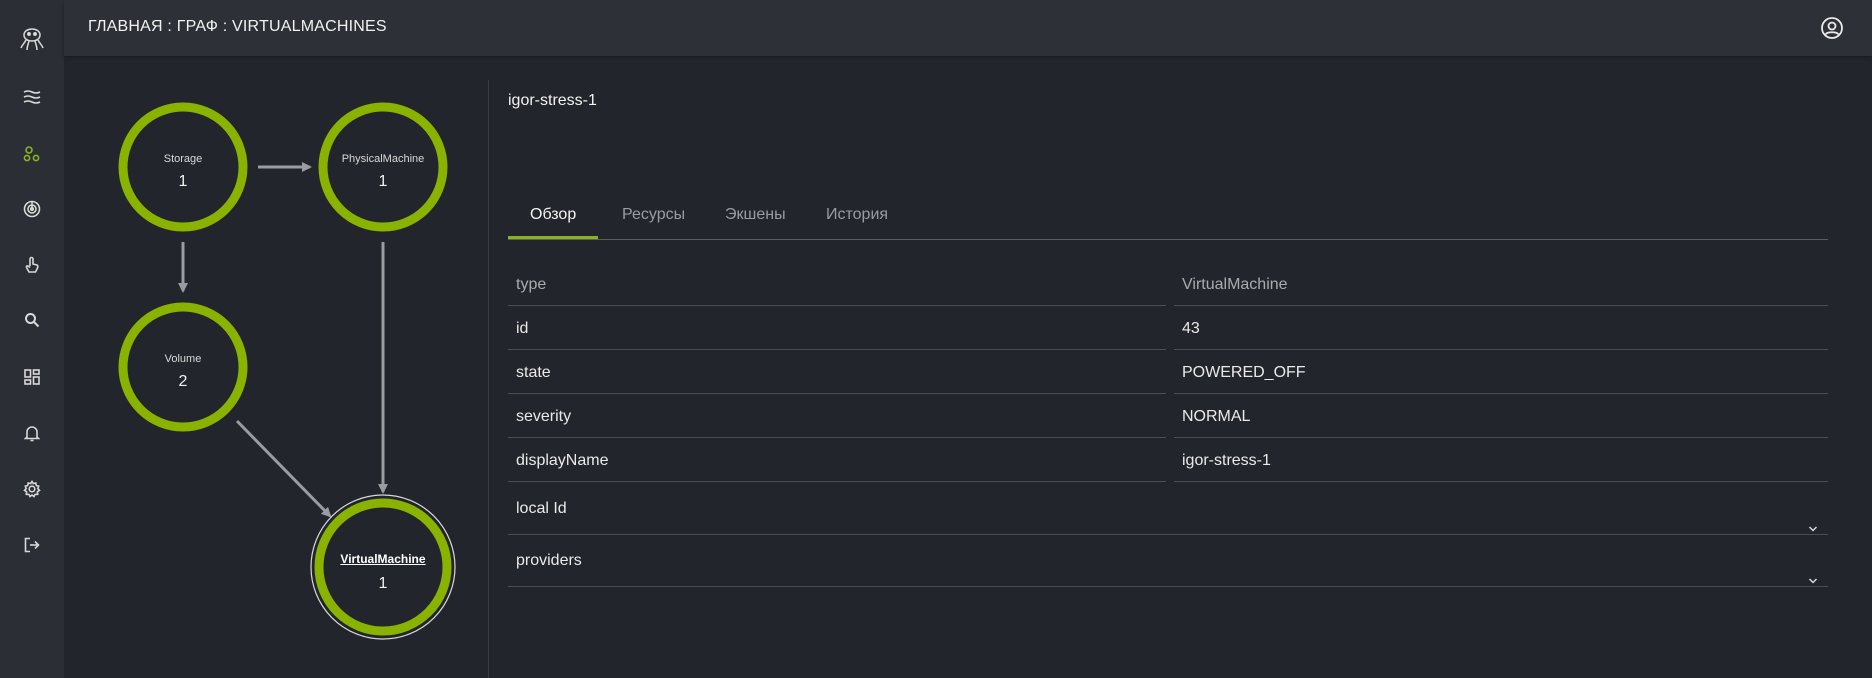 The image size is (1872, 678). What do you see at coordinates (383, 559) in the screenshot?
I see `node-type-label: VirtualMachine` at bounding box center [383, 559].